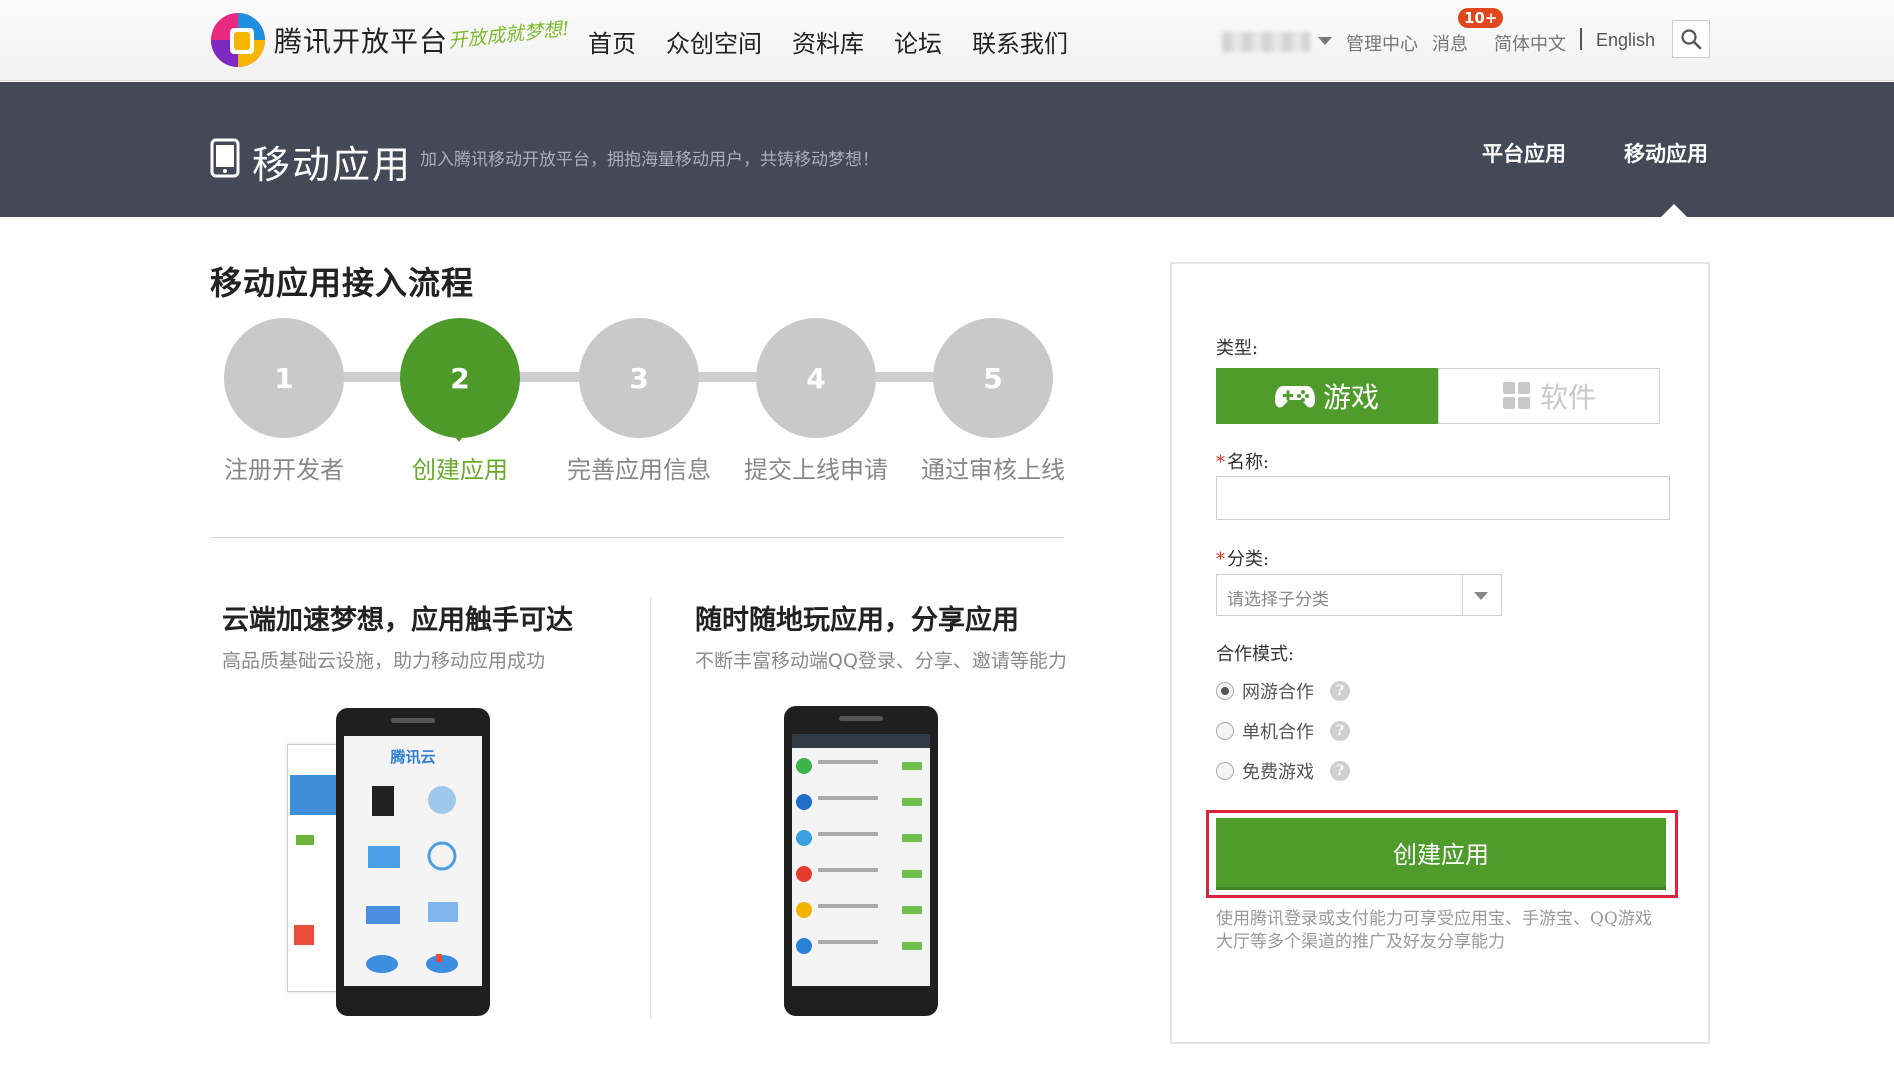 This screenshot has height=1065, width=1894. I want to click on lang-zh-link: 简体中文, so click(1530, 43).